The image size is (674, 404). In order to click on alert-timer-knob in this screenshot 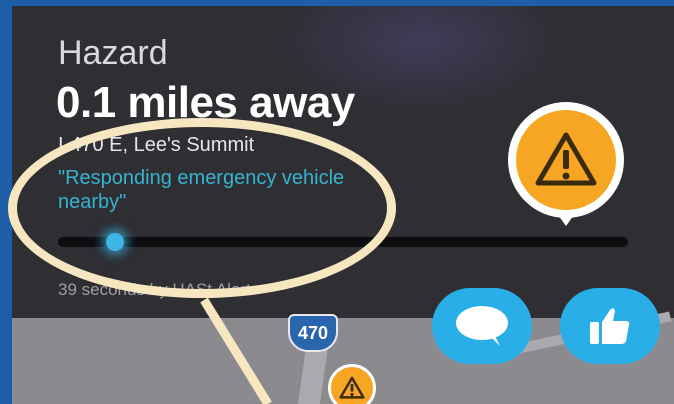, I will do `click(115, 242)`.